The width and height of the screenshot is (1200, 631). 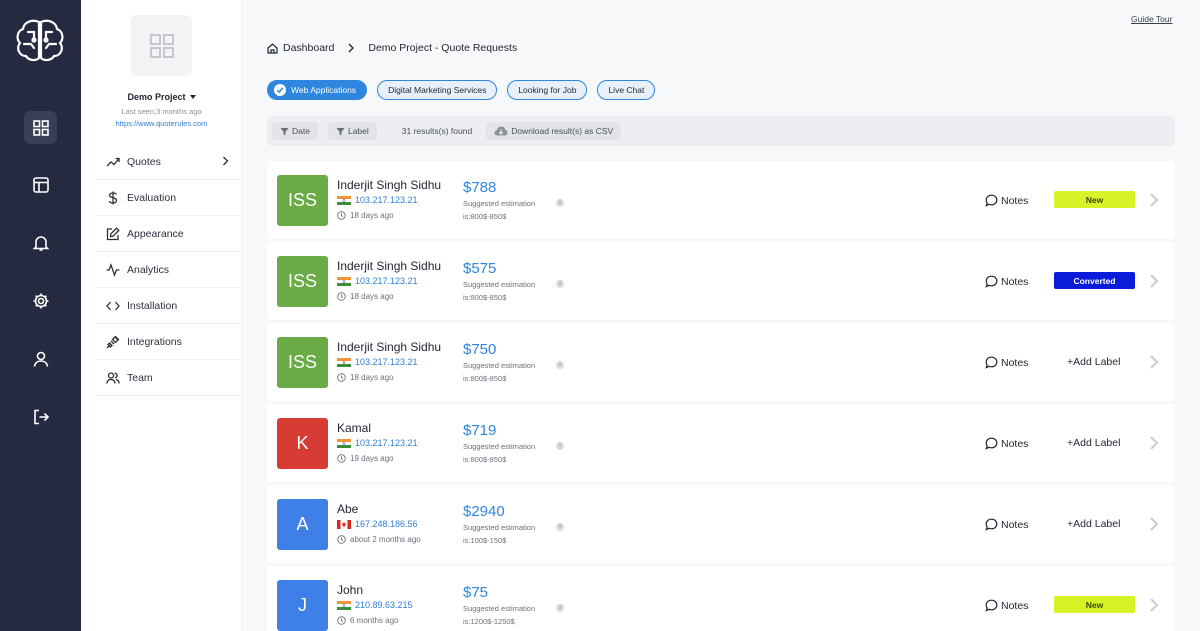 What do you see at coordinates (352, 131) in the screenshot?
I see `label-filter-button: Label` at bounding box center [352, 131].